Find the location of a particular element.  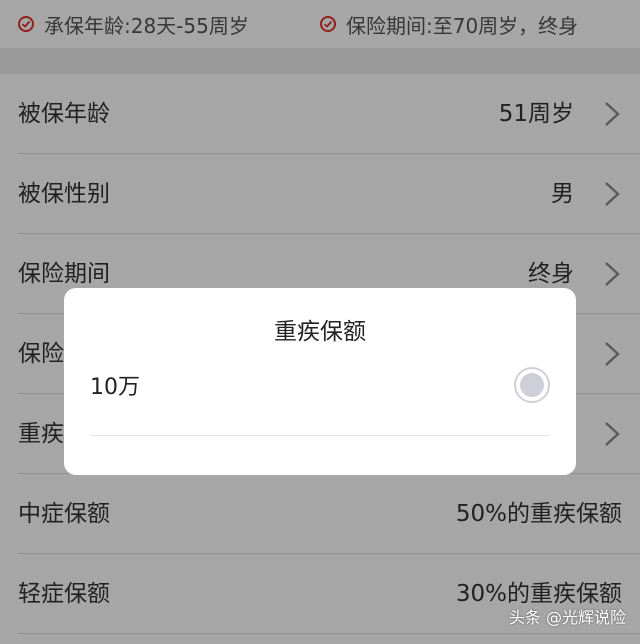

option-label: 10万 is located at coordinates (115, 387).